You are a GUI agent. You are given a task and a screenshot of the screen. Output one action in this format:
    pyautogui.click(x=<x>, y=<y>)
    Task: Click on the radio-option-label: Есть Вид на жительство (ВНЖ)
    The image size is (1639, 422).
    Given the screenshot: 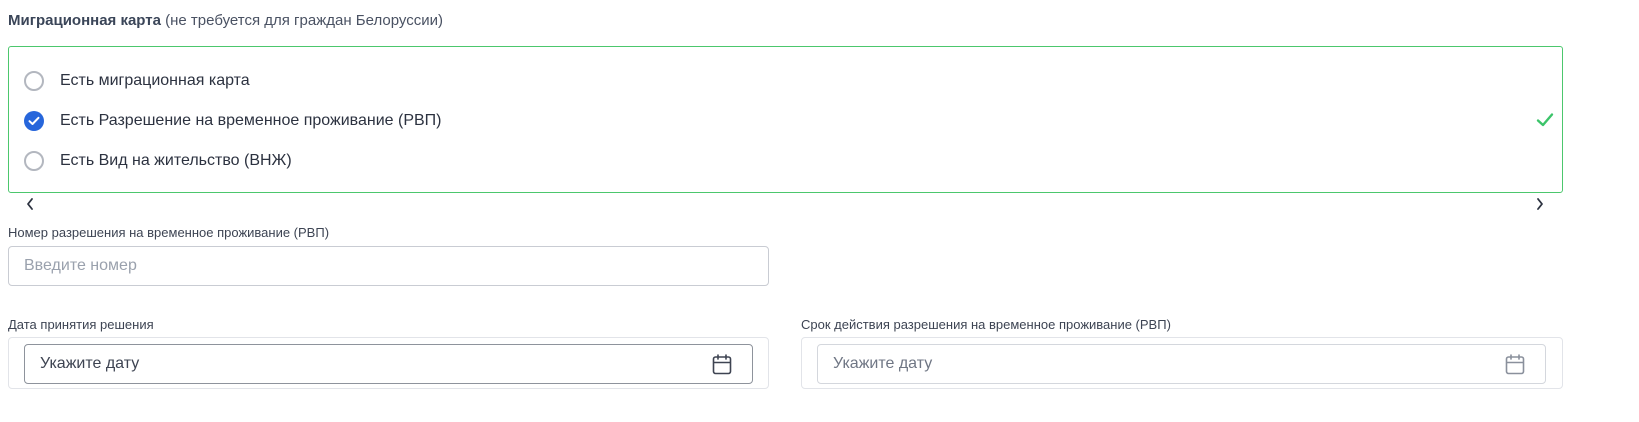 What is the action you would take?
    pyautogui.click(x=176, y=160)
    